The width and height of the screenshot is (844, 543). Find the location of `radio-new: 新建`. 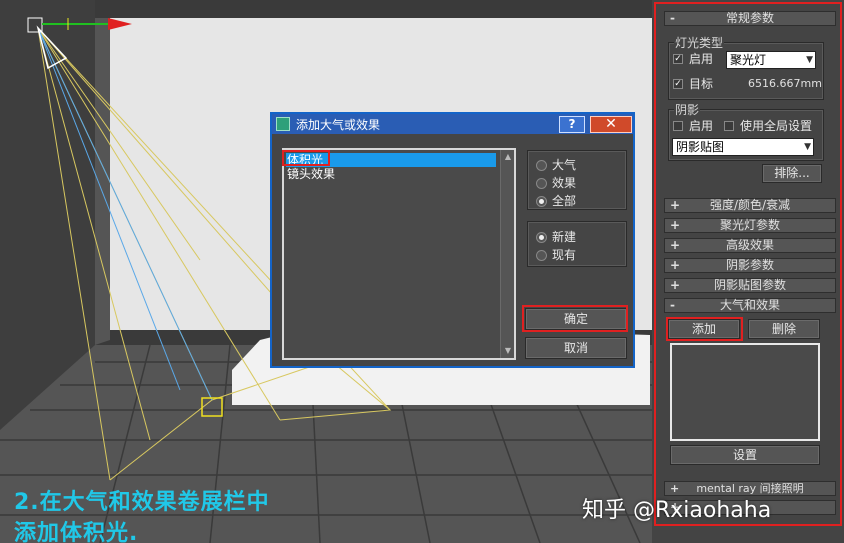

radio-new: 新建 is located at coordinates (556, 237).